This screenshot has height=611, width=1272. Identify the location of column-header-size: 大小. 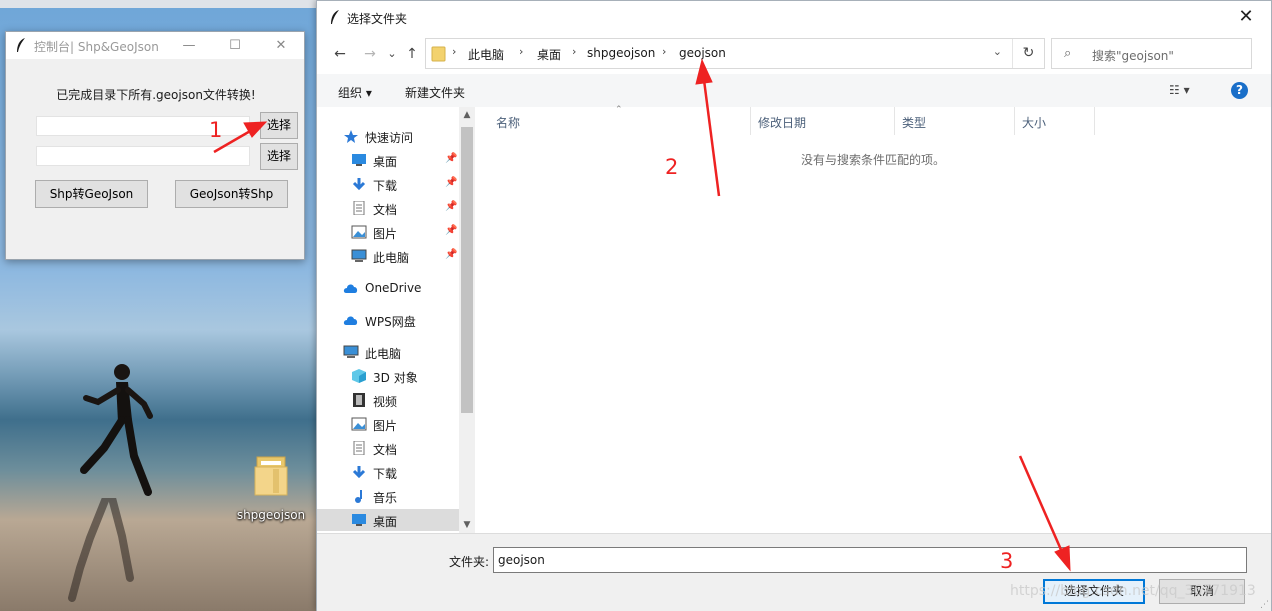
(1055, 121).